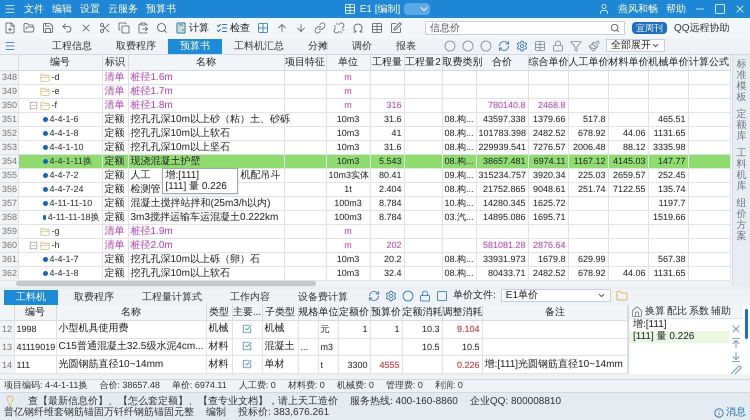 The width and height of the screenshot is (750, 420). Describe the element at coordinates (741, 125) in the screenshot. I see `side-tab: 定额库` at that location.